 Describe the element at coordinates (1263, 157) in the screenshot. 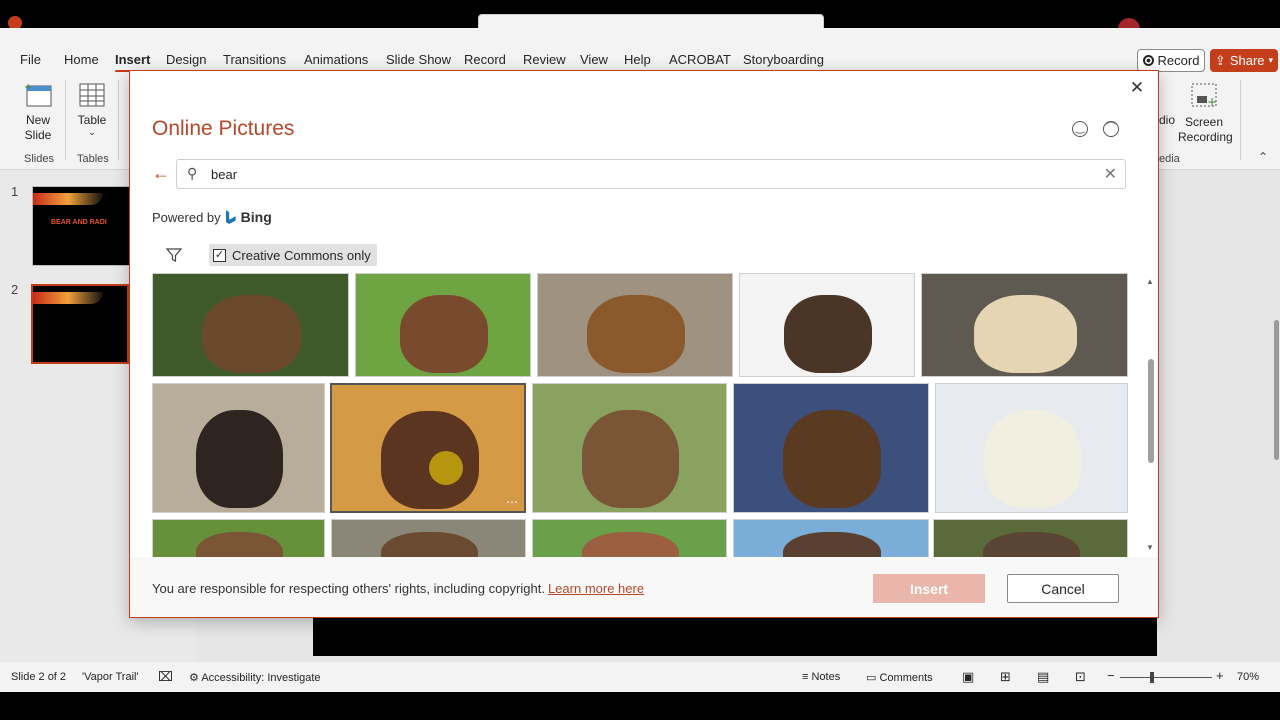

I see `collapse-ribbon-icon: ⌃` at that location.